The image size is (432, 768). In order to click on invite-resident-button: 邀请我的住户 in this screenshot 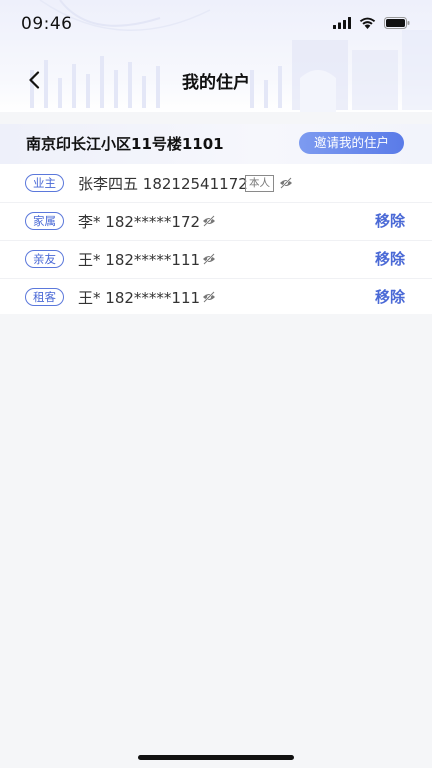, I will do `click(351, 143)`.